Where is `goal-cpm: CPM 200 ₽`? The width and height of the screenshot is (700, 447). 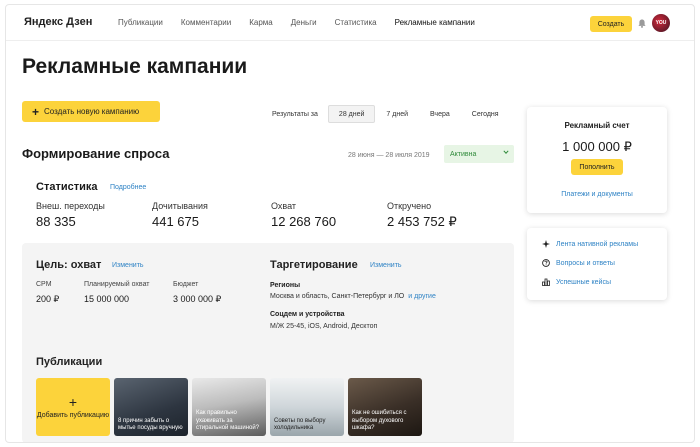
goal-cpm: CPM 200 ₽ is located at coordinates (47, 293).